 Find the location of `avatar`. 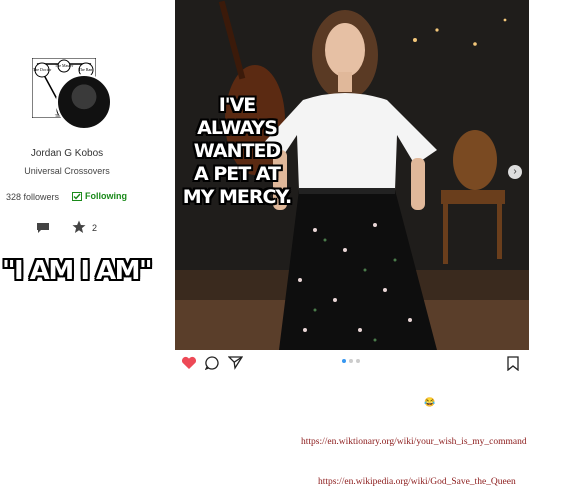

avatar is located at coordinates (84, 102).